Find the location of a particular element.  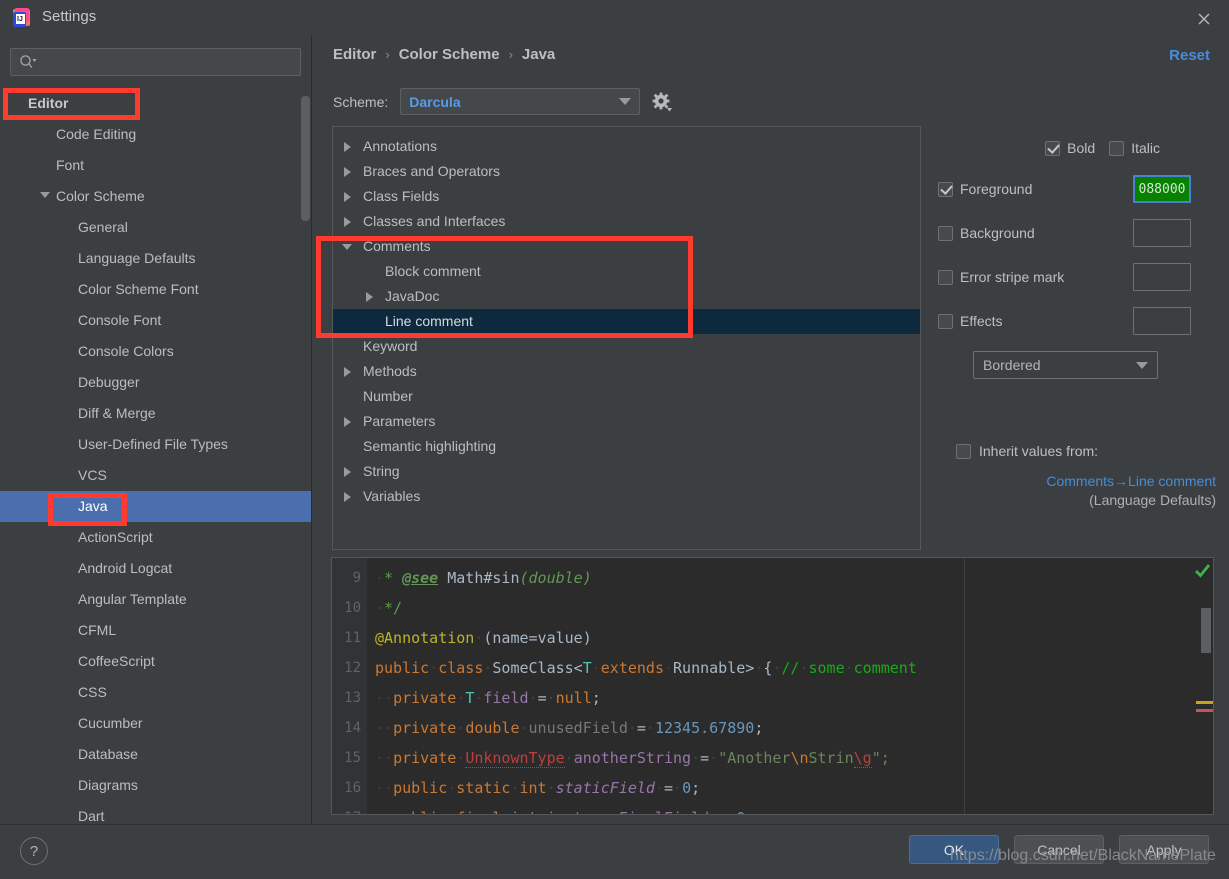

foreground-checkbox-box is located at coordinates (945, 189).